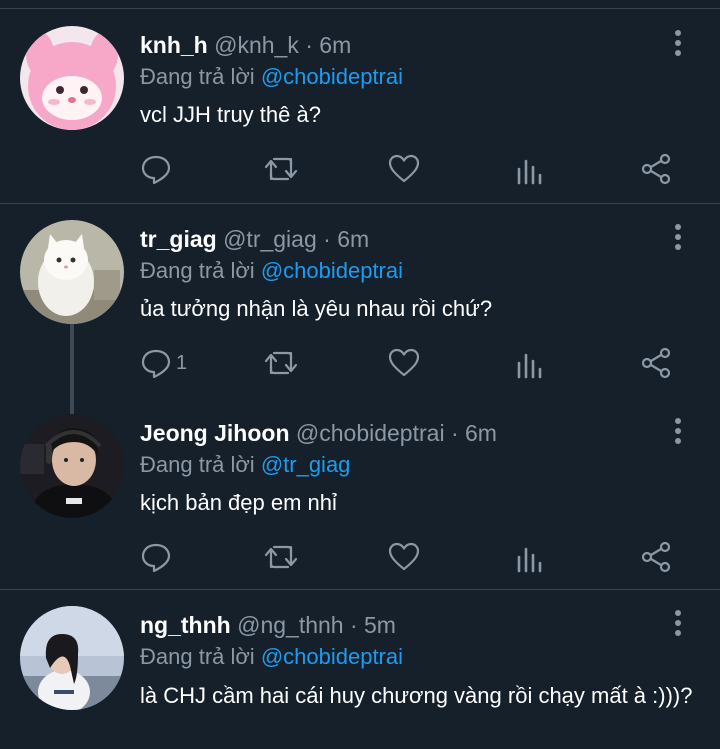 This screenshot has width=720, height=749. I want to click on tweet-header: tr_giag @tr_giag · 6m, so click(254, 239).